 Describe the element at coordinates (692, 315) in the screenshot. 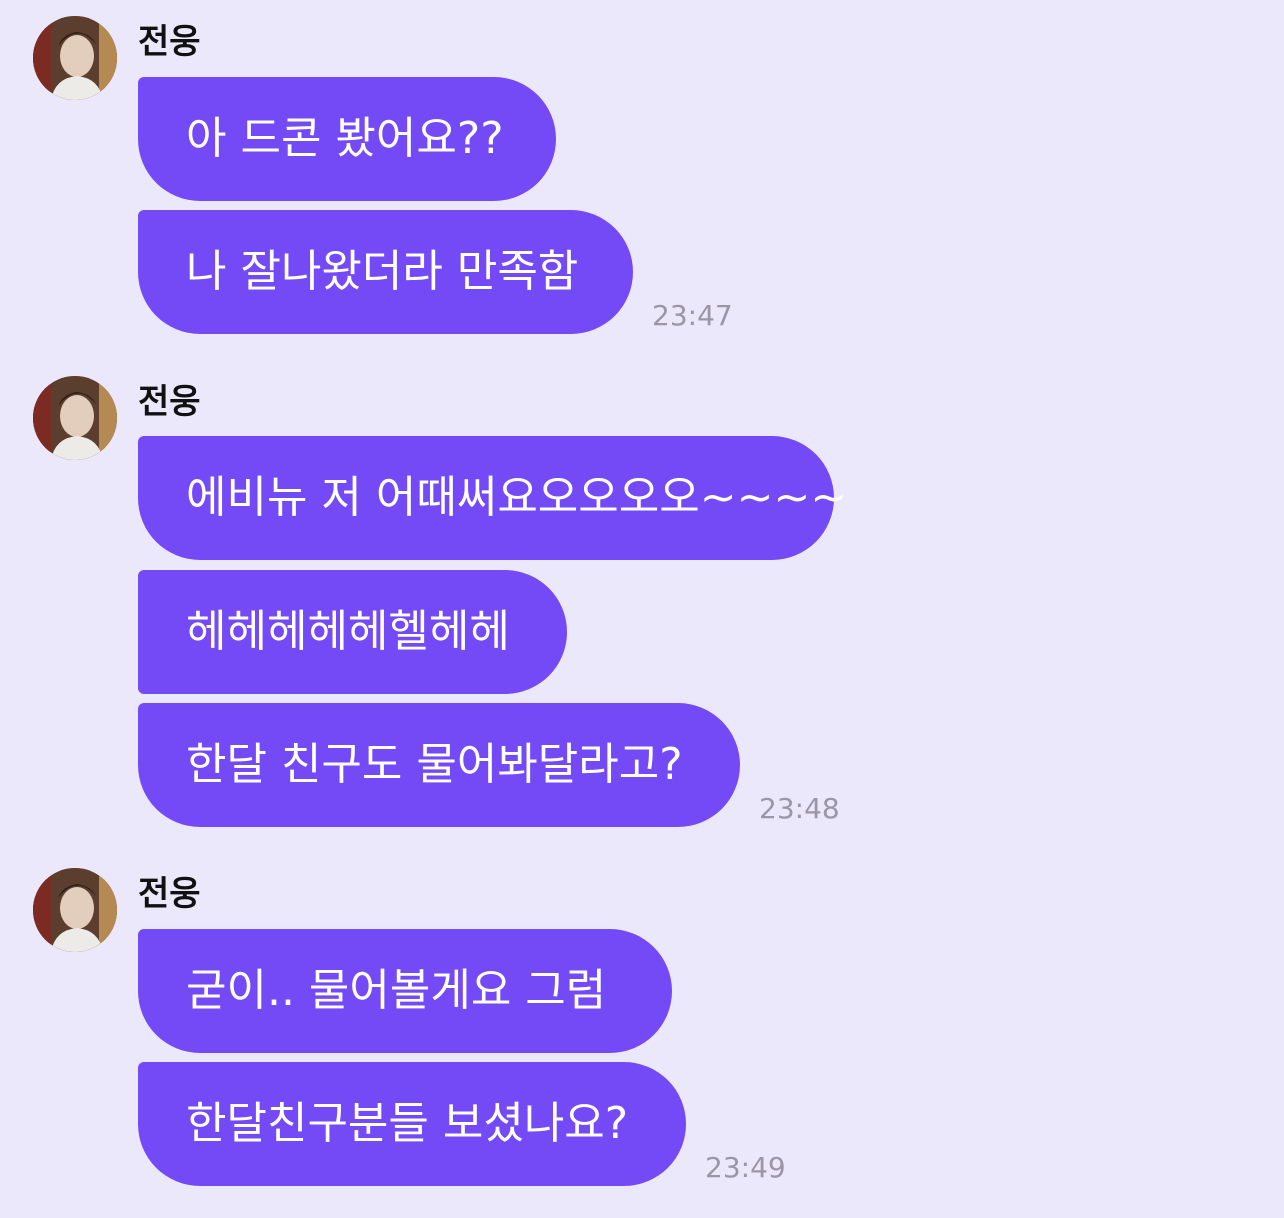

I see `message-time: 23:47` at that location.